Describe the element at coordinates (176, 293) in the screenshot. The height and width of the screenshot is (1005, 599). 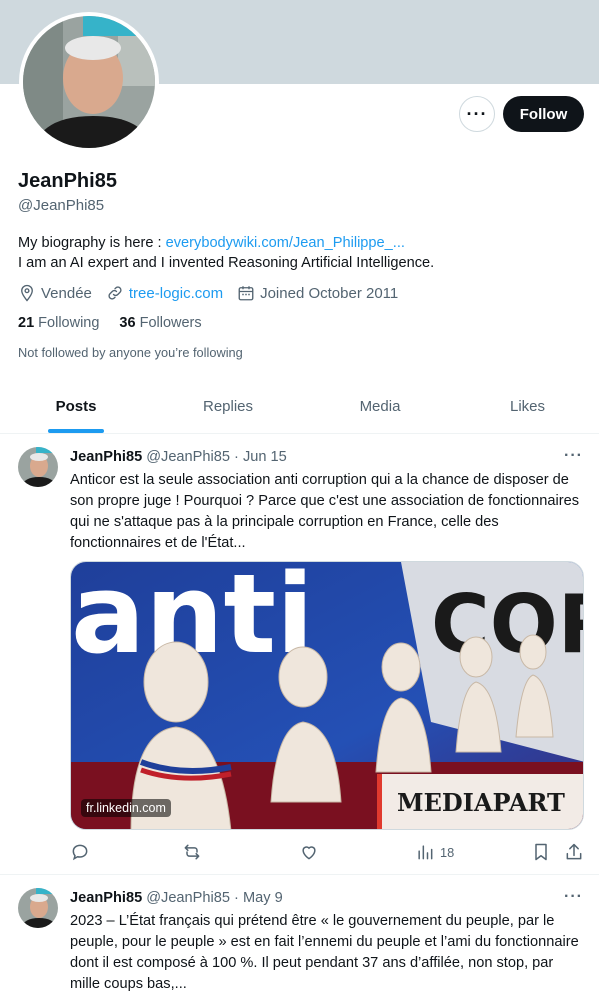
I see `website-link: tree-logic.com` at that location.